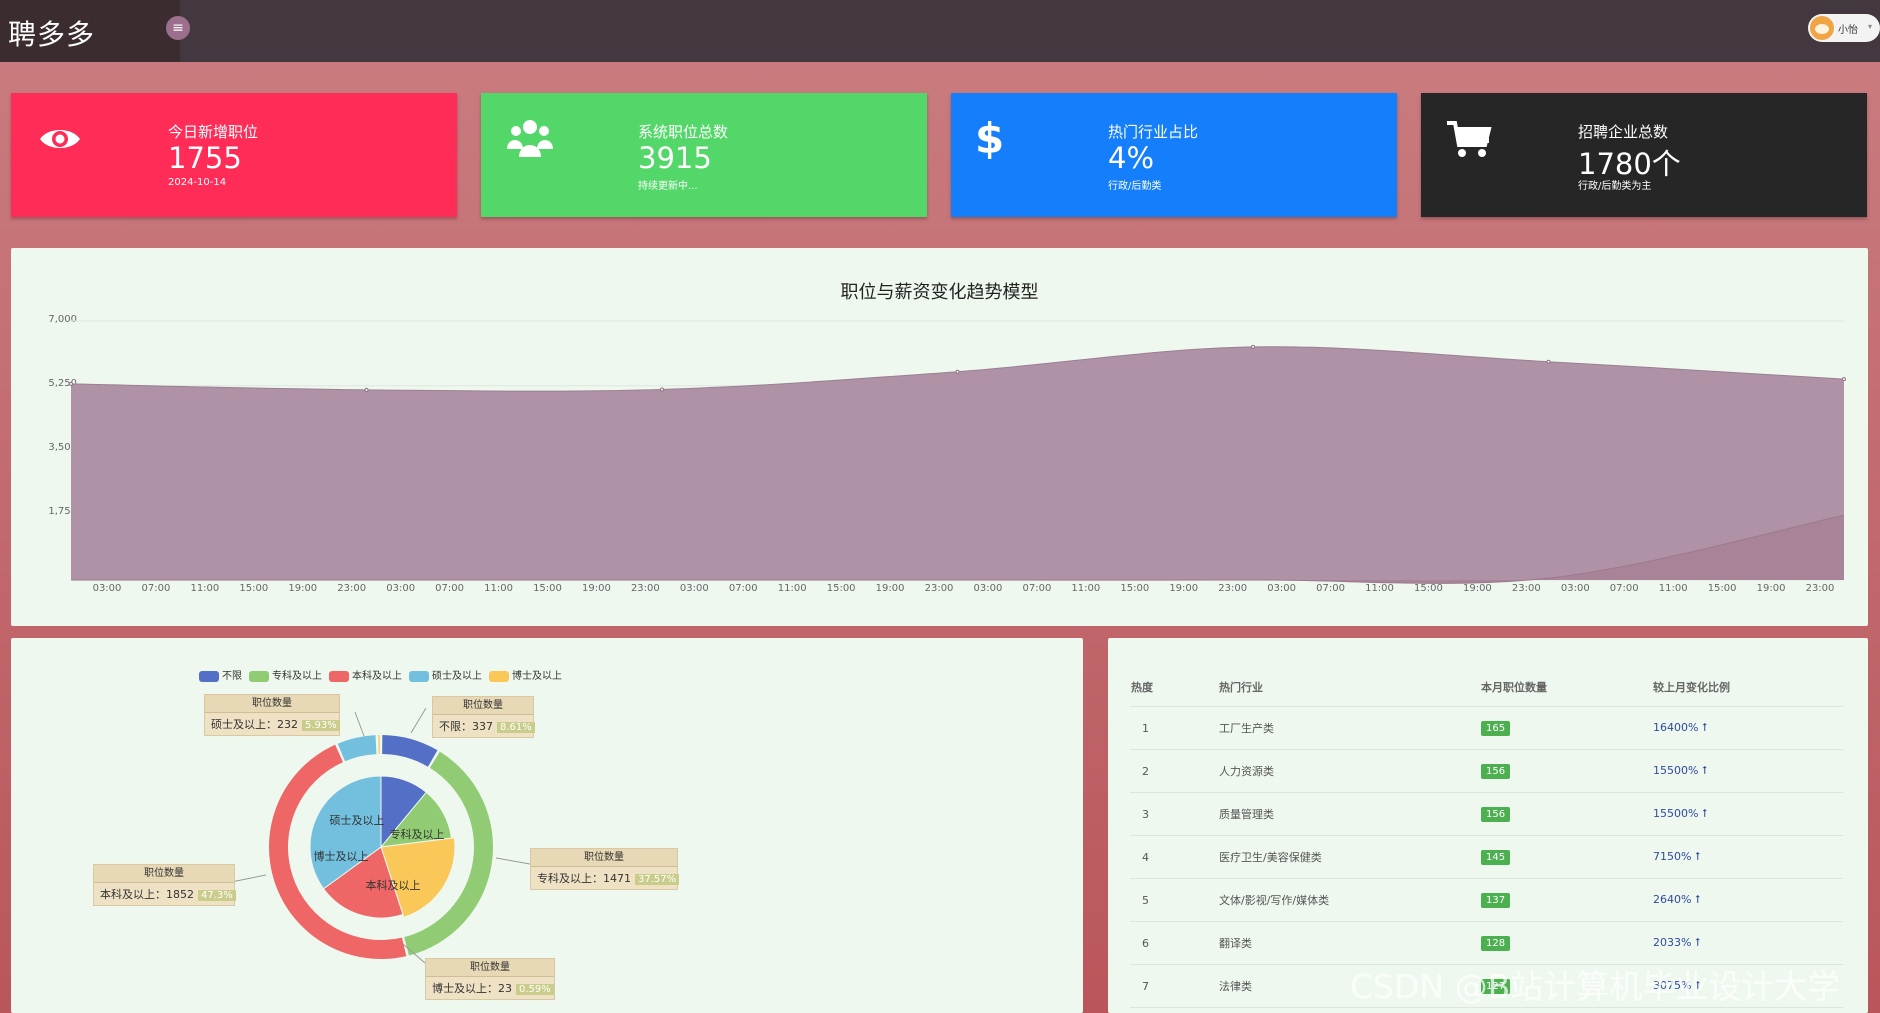 The width and height of the screenshot is (1880, 1013). I want to click on stat-card-hot-industry: $ 热门行业占比 4% 行政/后勤类, so click(1174, 155).